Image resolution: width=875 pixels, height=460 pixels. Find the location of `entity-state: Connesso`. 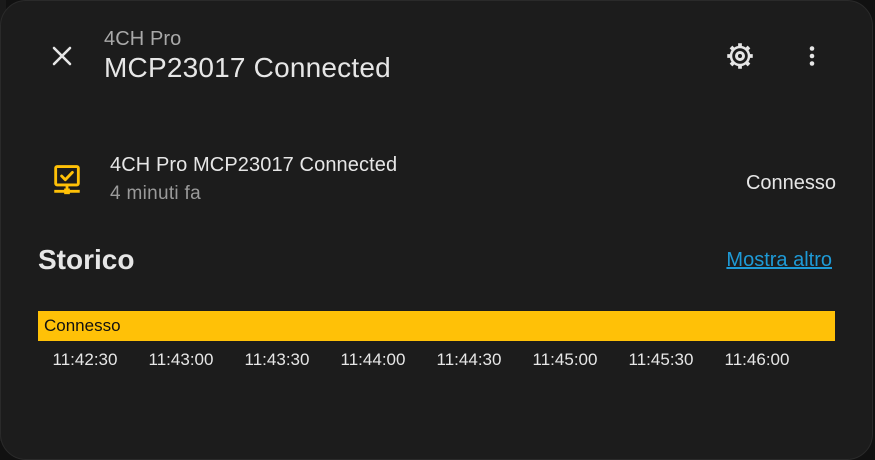

entity-state: Connesso is located at coordinates (790, 183).